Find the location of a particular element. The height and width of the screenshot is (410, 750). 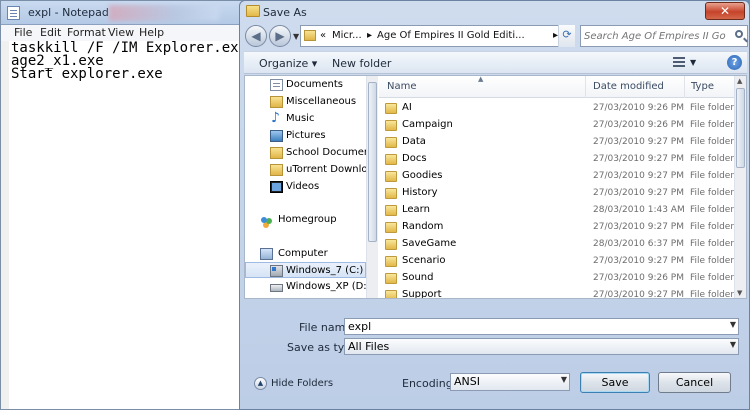

tree-item-drive-d: Windows_XP (D:) is located at coordinates (305, 287).